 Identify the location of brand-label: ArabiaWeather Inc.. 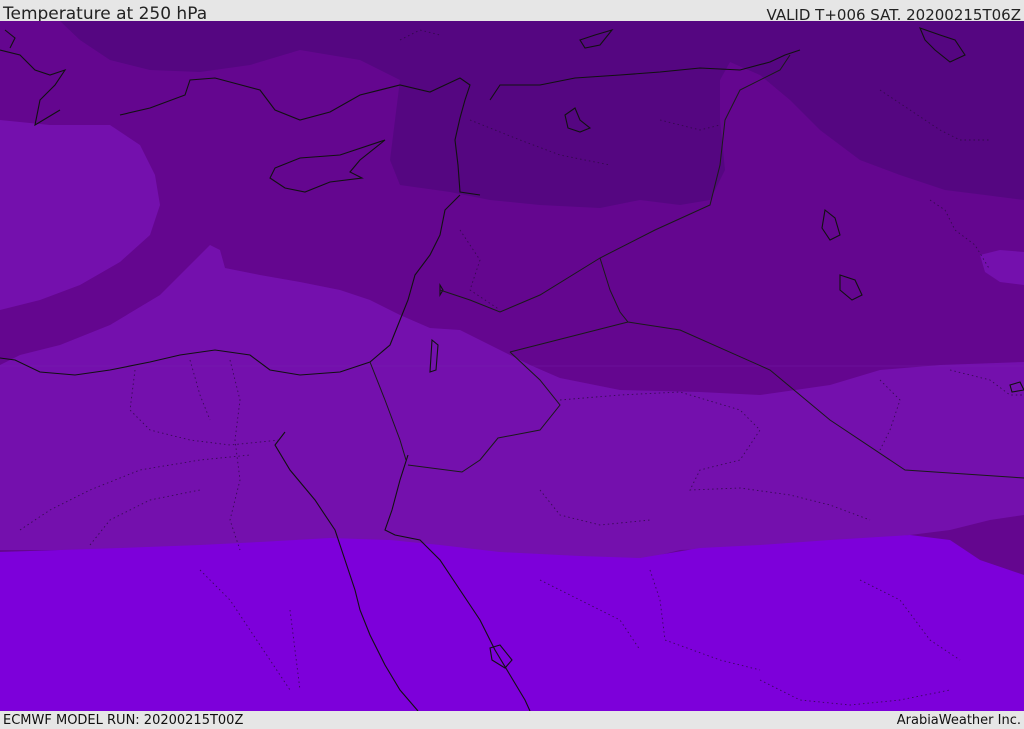
(958, 720).